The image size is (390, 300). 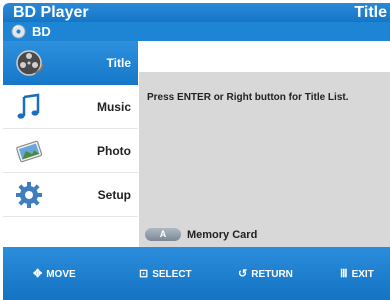 What do you see at coordinates (29, 195) in the screenshot?
I see `gear-icon` at bounding box center [29, 195].